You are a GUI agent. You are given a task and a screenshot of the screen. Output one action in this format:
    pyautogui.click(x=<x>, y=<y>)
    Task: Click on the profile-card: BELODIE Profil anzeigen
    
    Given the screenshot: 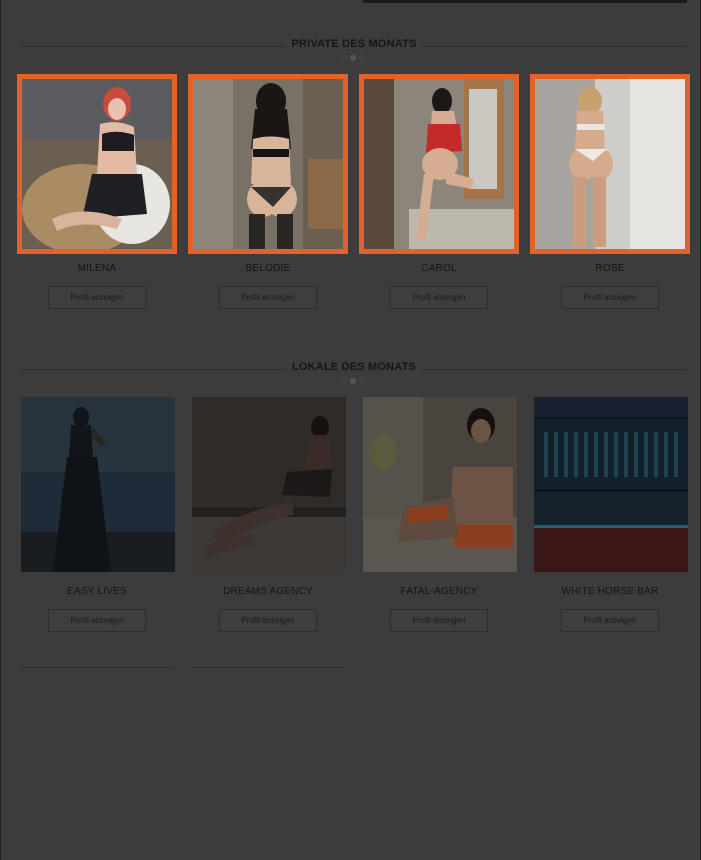 What is the action you would take?
    pyautogui.click(x=268, y=194)
    